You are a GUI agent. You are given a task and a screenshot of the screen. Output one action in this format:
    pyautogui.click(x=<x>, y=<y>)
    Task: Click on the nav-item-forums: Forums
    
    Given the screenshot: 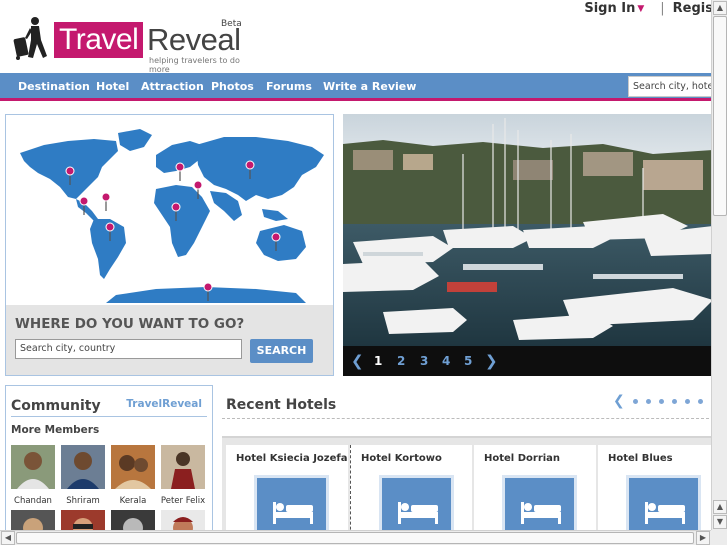 What is the action you would take?
    pyautogui.click(x=289, y=87)
    